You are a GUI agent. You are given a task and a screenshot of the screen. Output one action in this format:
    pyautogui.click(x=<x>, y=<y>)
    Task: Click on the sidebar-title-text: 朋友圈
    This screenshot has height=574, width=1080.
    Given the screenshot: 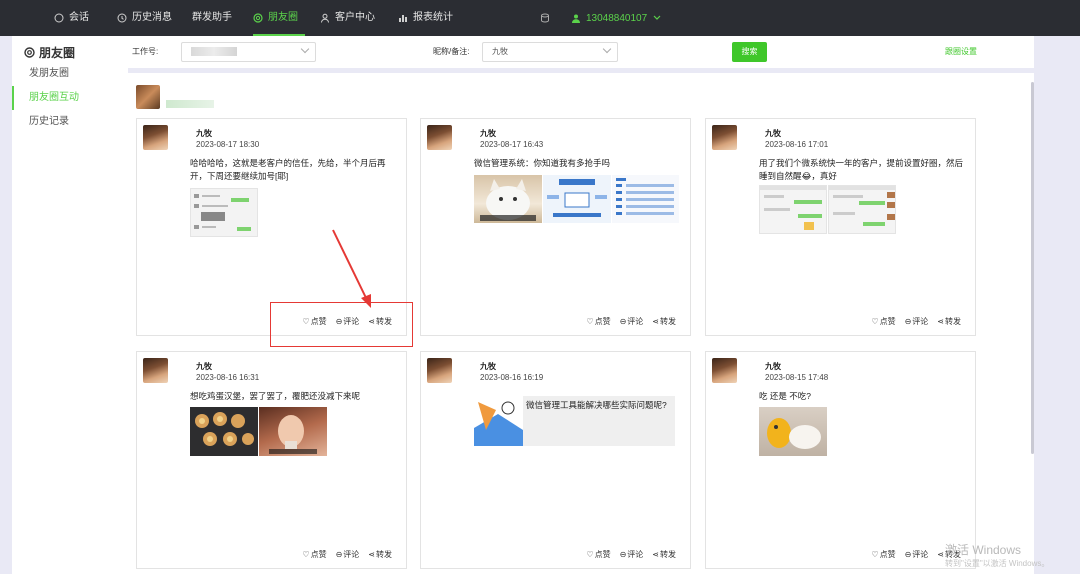 What is the action you would take?
    pyautogui.click(x=57, y=53)
    